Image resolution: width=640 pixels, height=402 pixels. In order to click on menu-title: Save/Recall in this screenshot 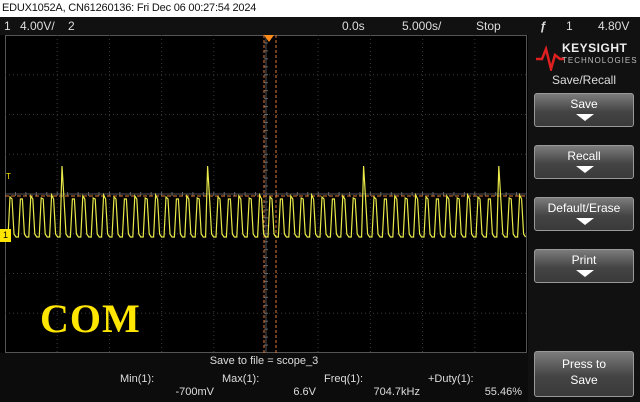, I will do `click(584, 80)`.